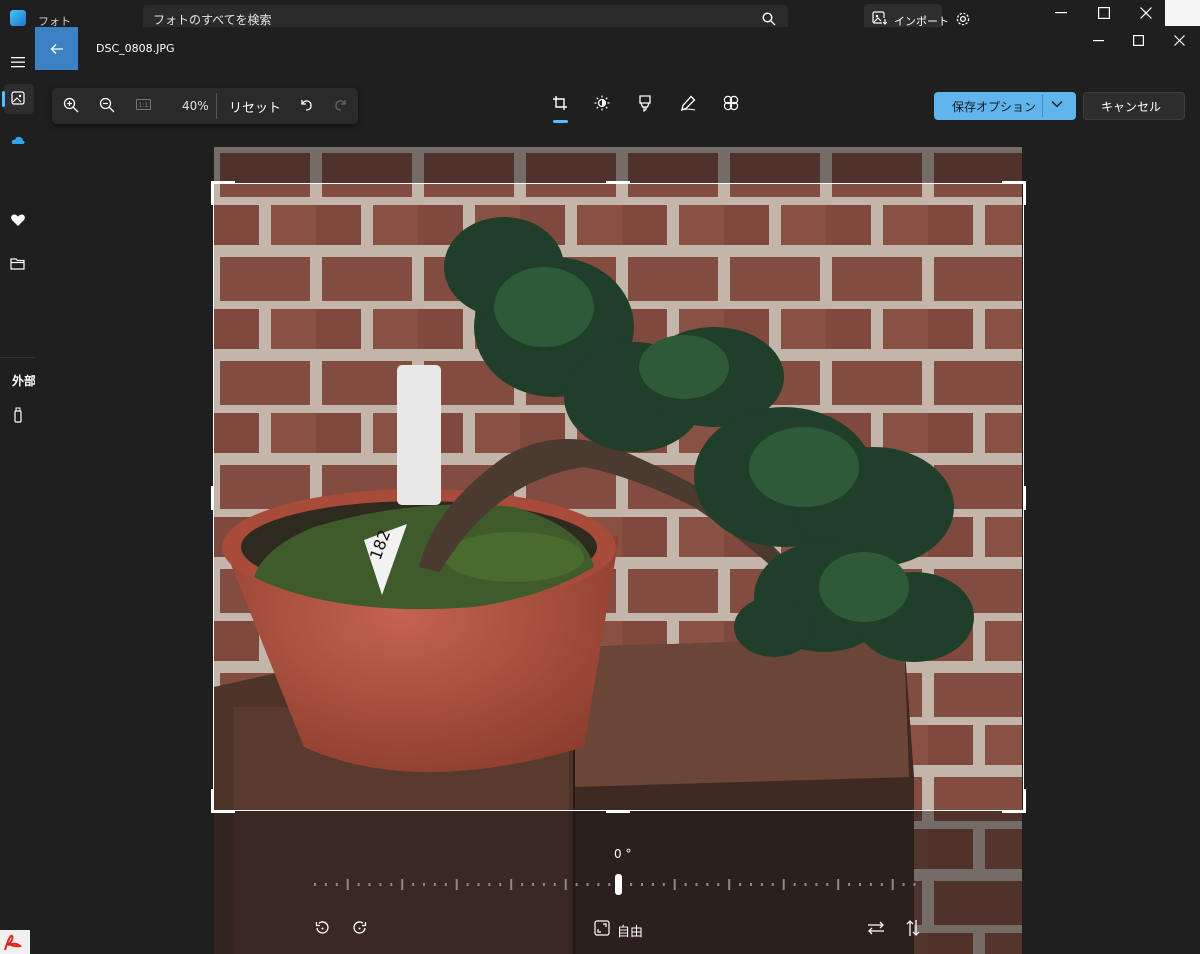  I want to click on import-icon, so click(880, 18).